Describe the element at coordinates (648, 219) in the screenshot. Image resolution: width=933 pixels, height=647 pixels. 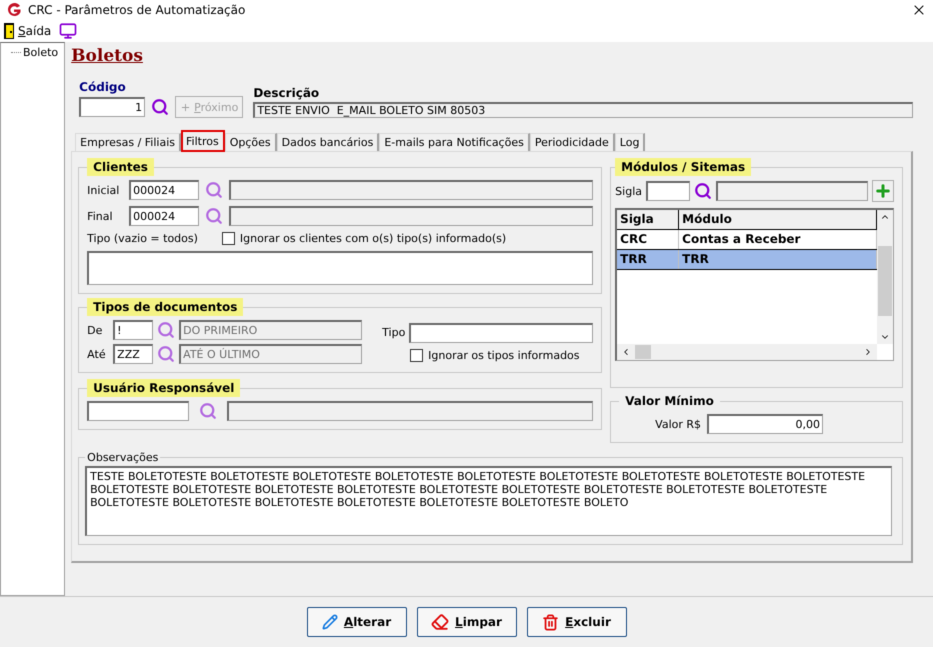
I see `column-header: Sigla` at that location.